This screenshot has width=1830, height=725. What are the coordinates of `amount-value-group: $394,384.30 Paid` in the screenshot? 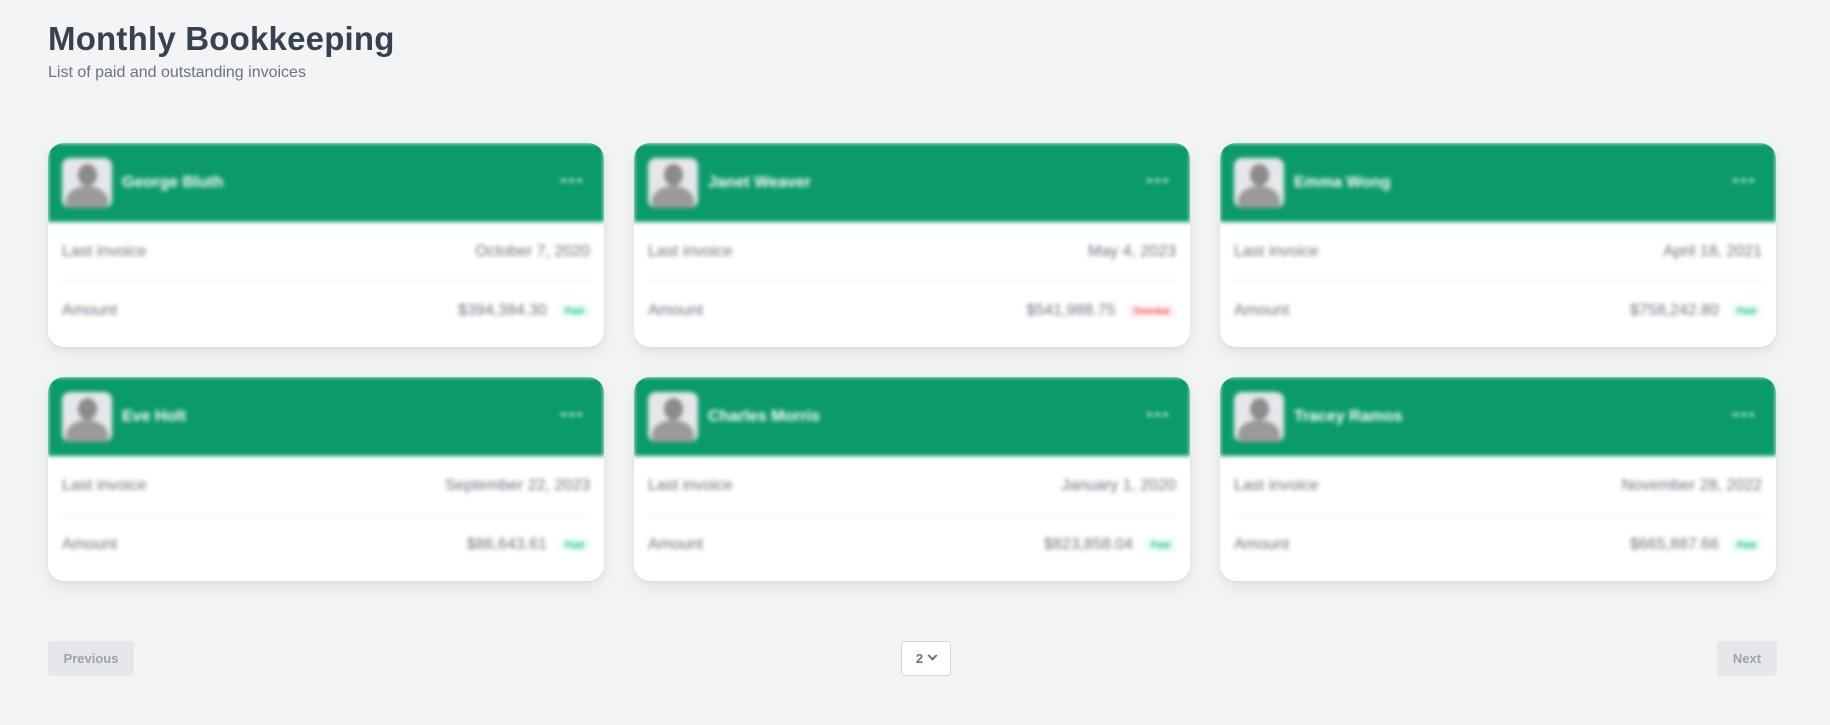 It's located at (524, 311).